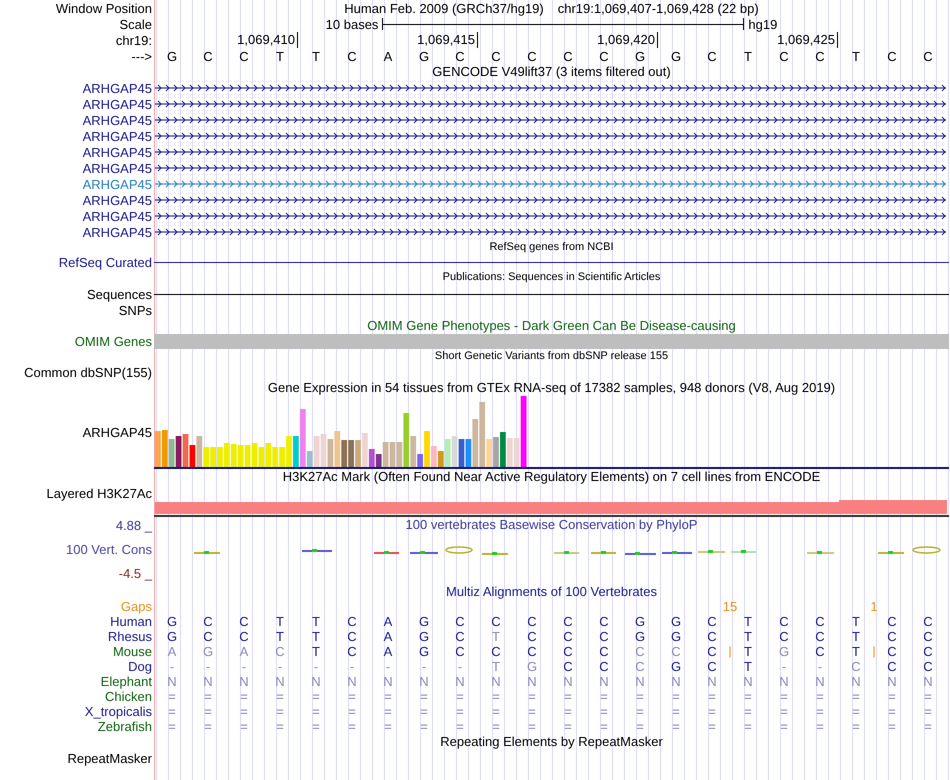  Describe the element at coordinates (135, 24) in the screenshot. I see `track-label: Scale` at that location.